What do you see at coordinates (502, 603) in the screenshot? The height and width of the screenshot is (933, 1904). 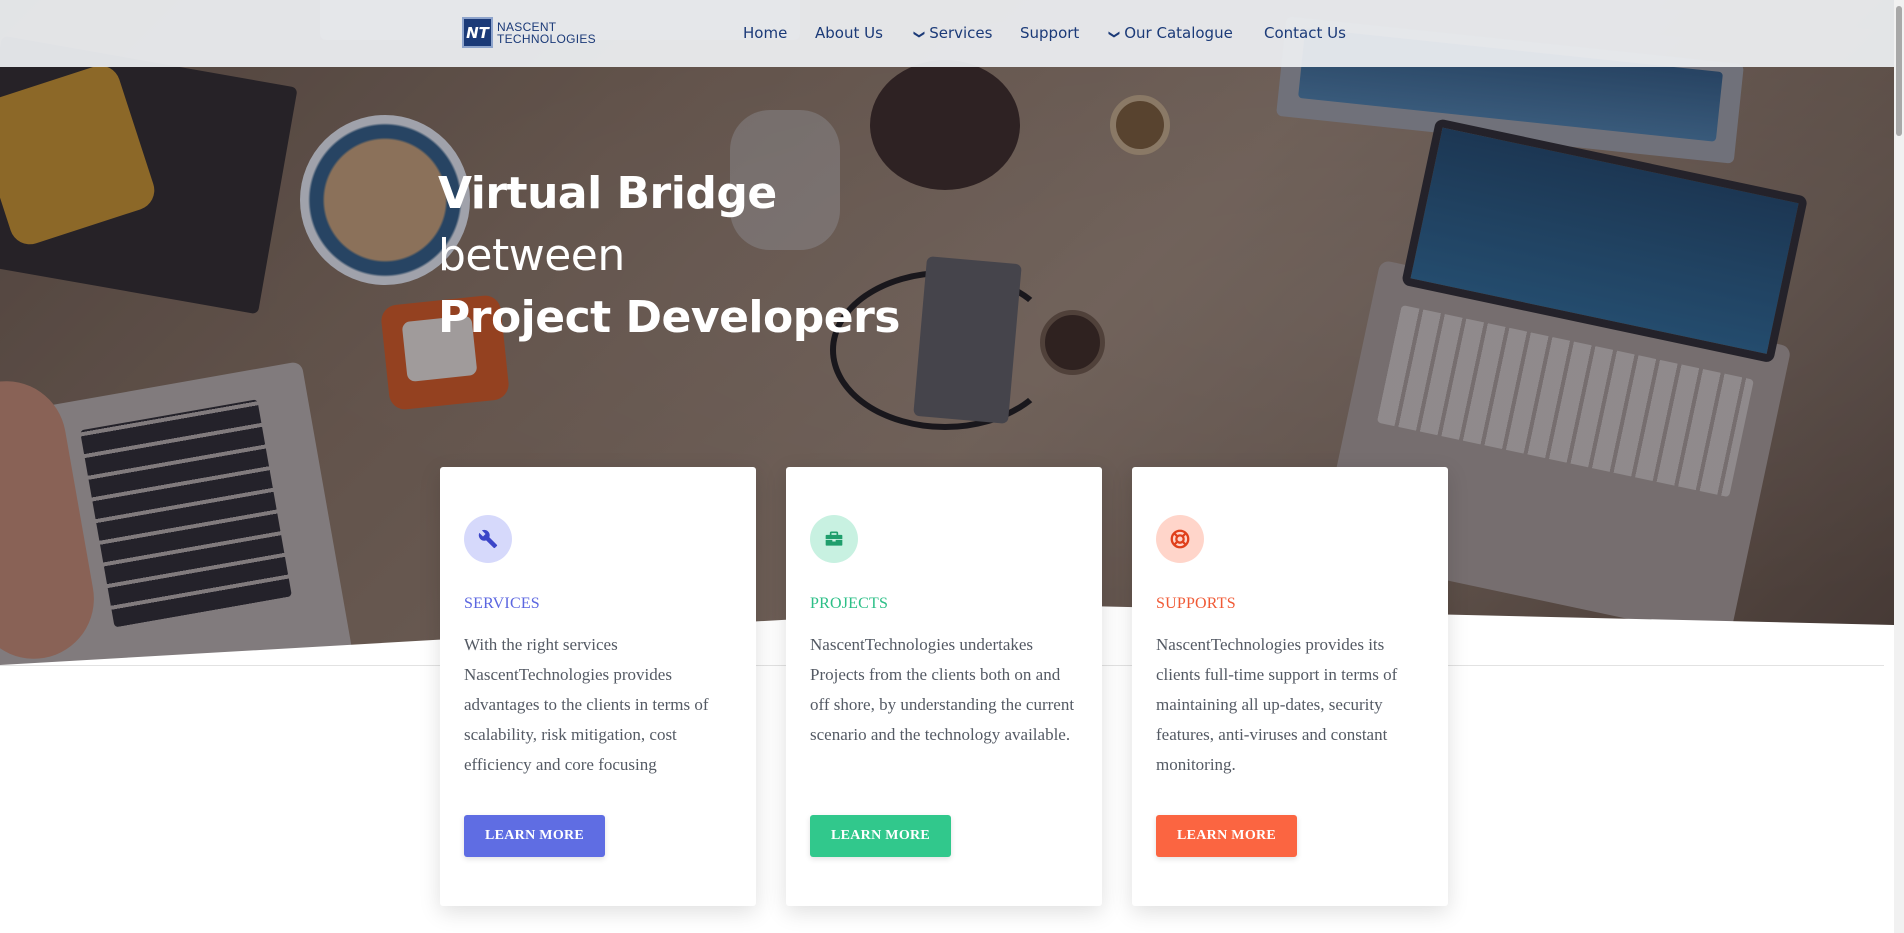 I see `card-title: SERVICES` at bounding box center [502, 603].